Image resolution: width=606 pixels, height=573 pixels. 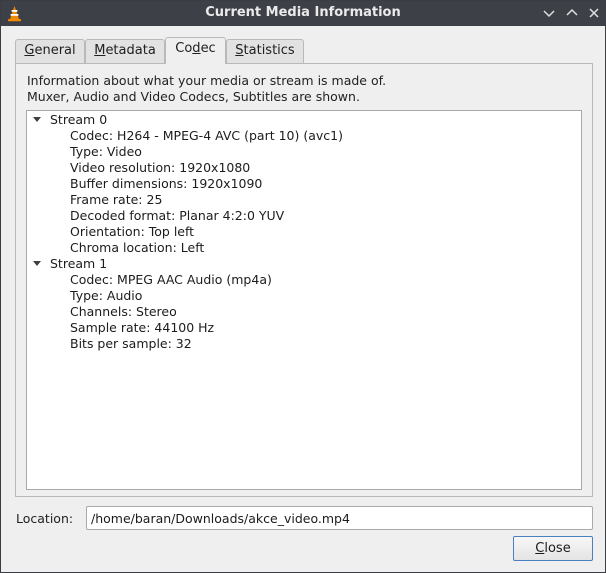 What do you see at coordinates (540, 548) in the screenshot?
I see `close-button-mnemonic: C` at bounding box center [540, 548].